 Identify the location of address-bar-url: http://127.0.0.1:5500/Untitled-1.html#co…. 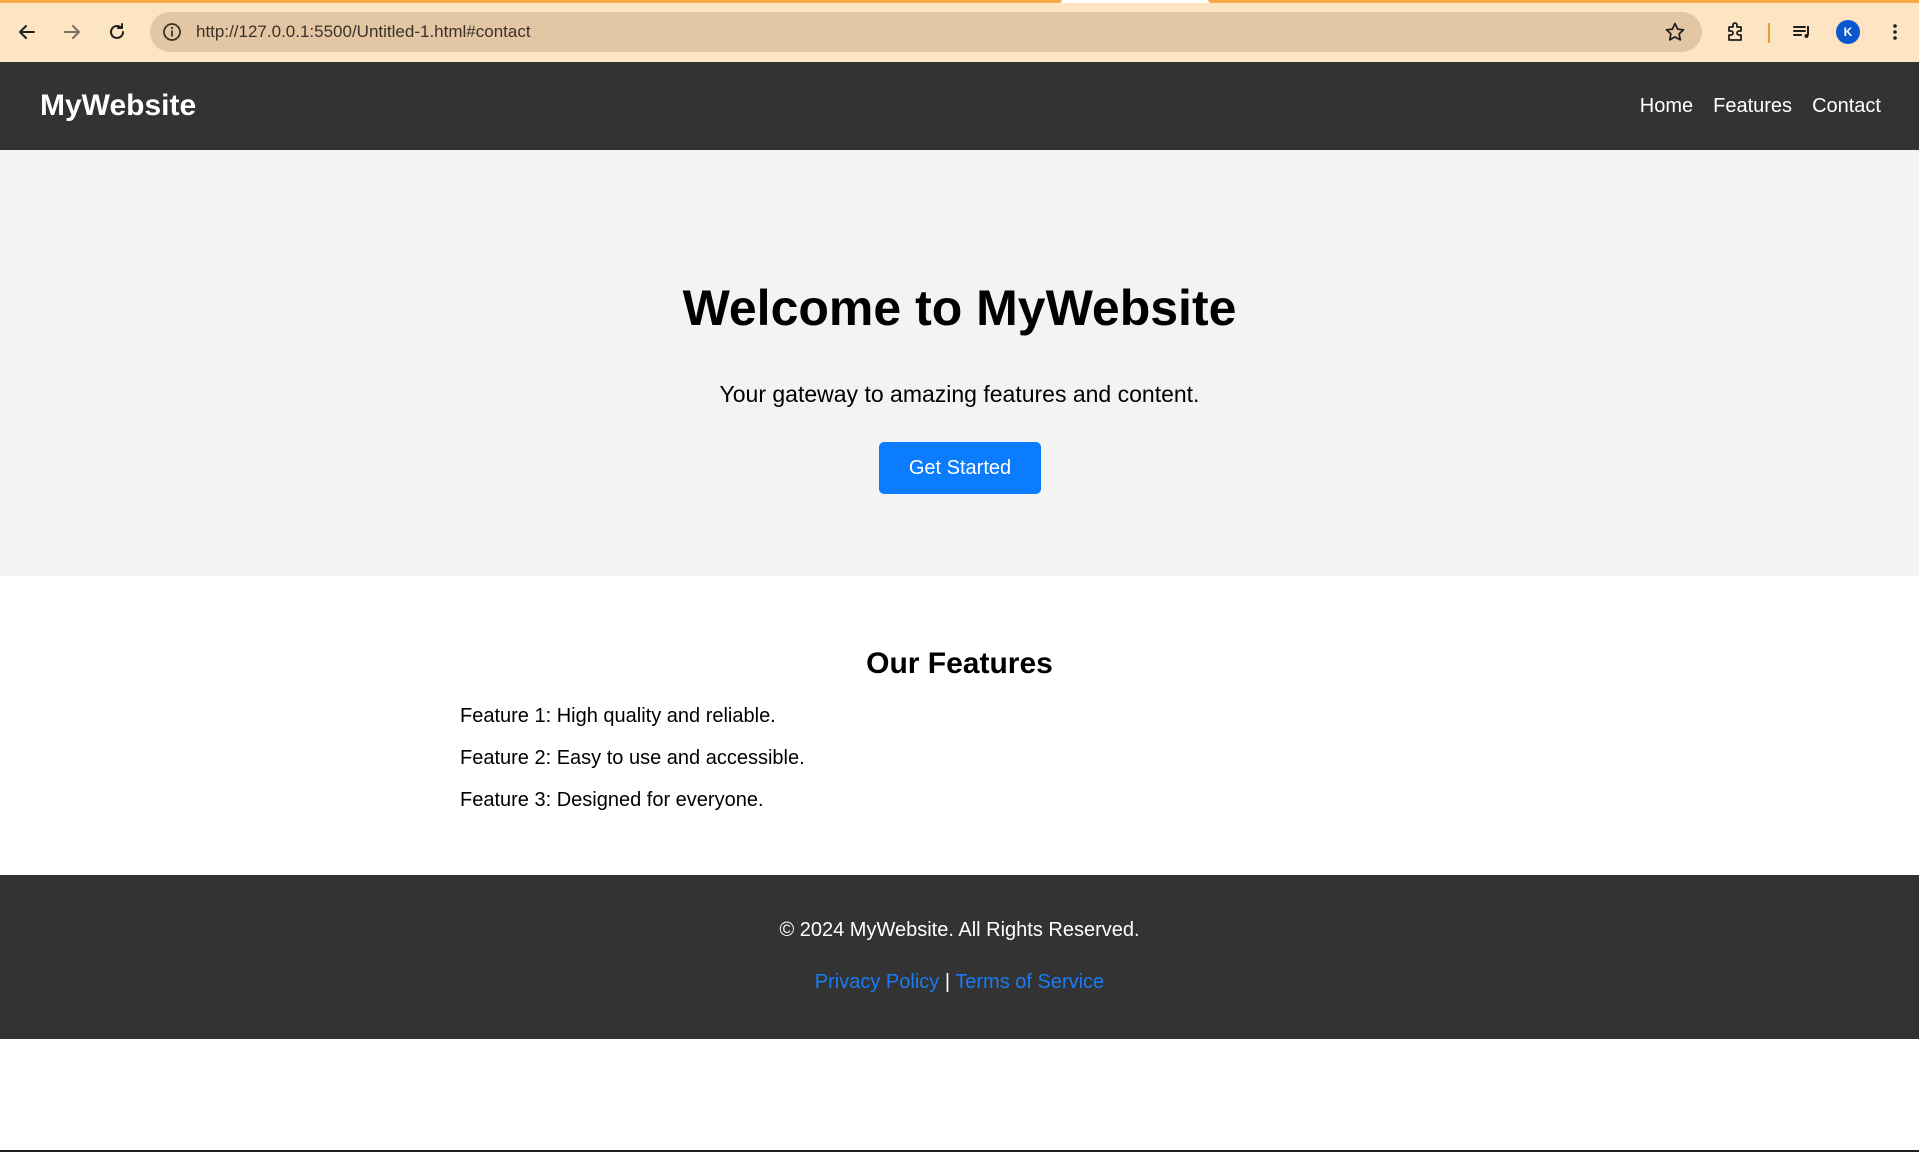
(363, 32).